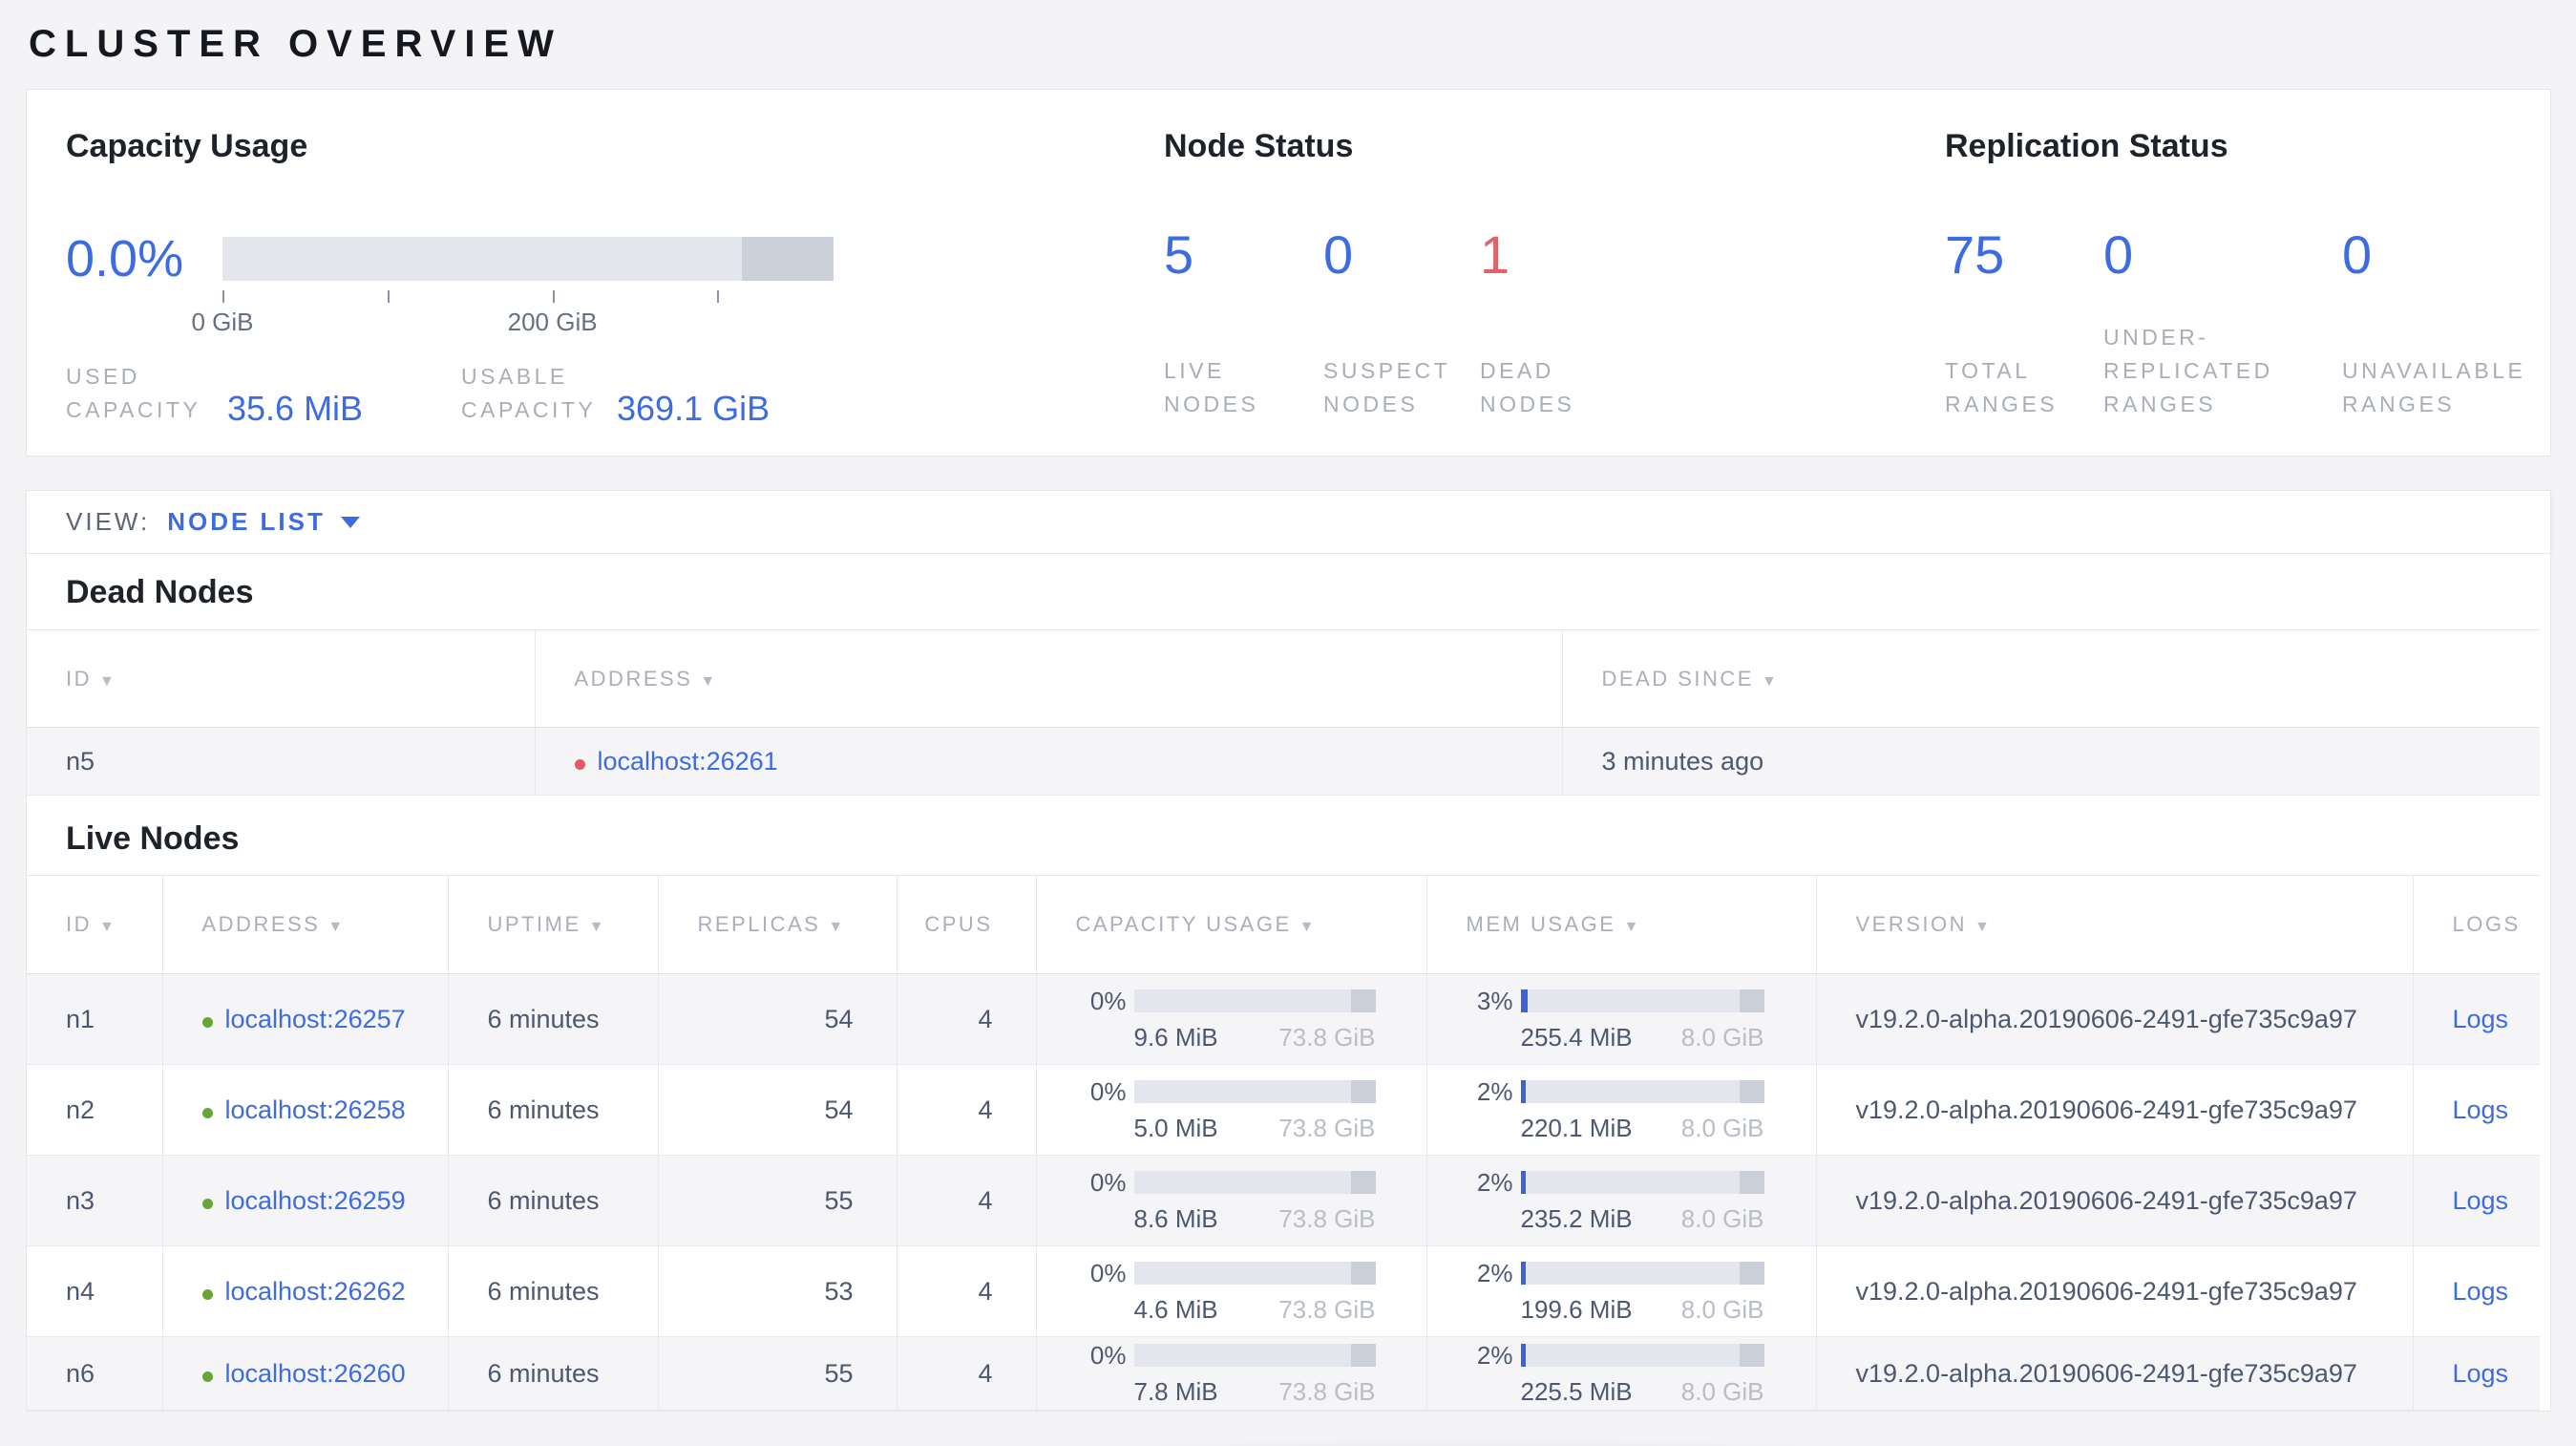  I want to click on column-header-label: ADDRESS, so click(261, 924).